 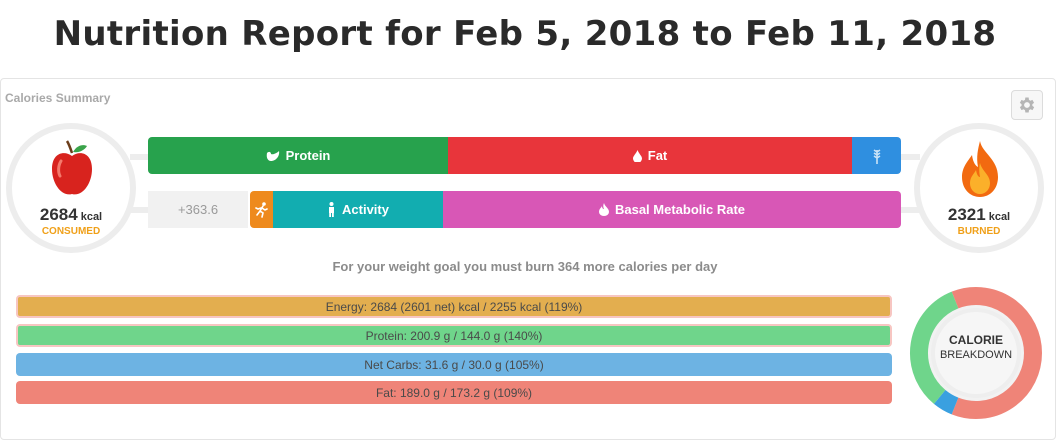 I want to click on expenditure-bar: Activity Basal Metabolic Rate, so click(x=575, y=209).